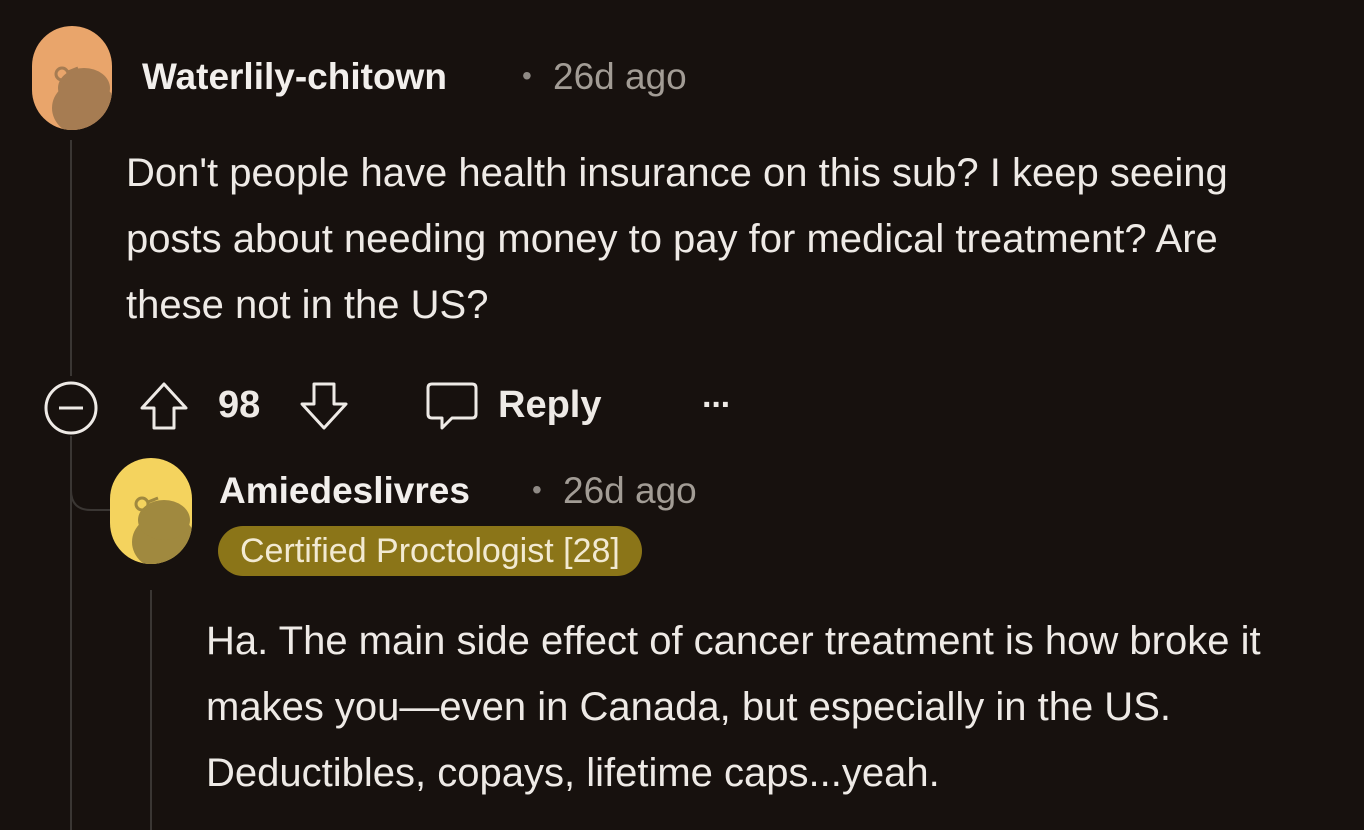  What do you see at coordinates (239, 405) in the screenshot?
I see `score: 98` at bounding box center [239, 405].